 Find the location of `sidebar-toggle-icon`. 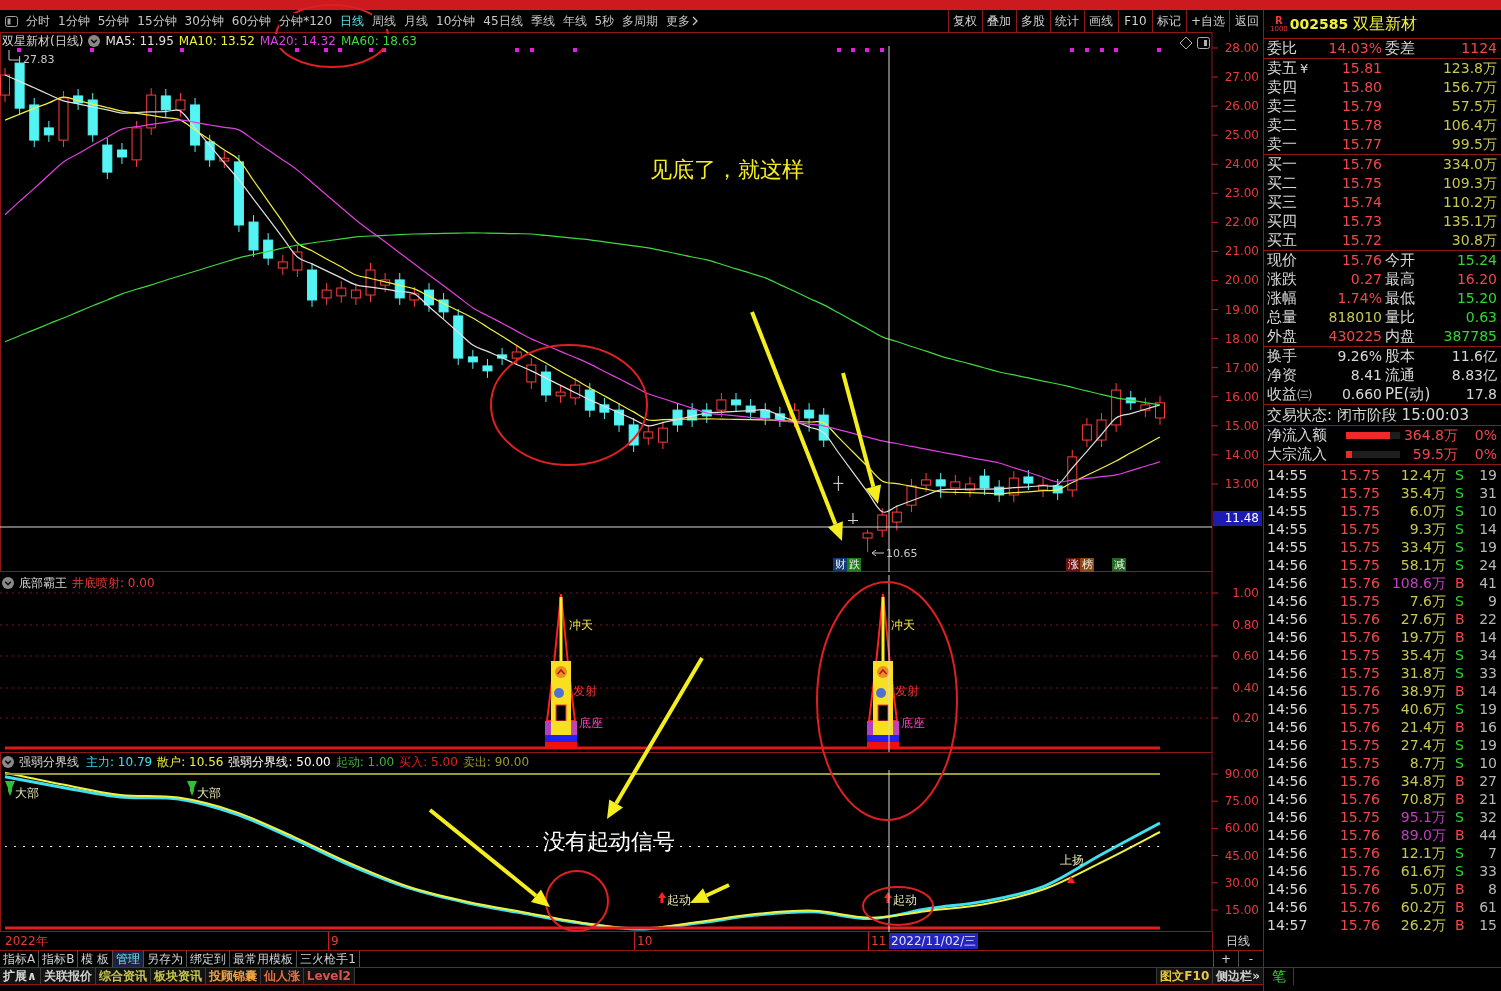

sidebar-toggle-icon is located at coordinates (11, 21).